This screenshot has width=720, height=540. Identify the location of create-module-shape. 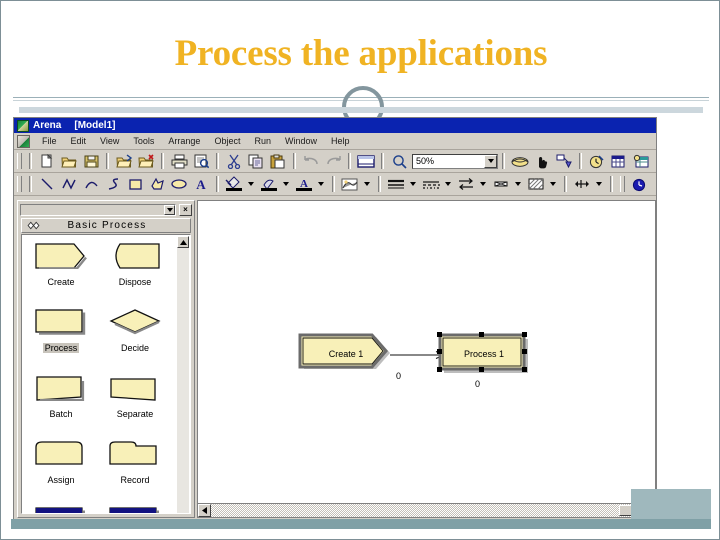
(61, 256).